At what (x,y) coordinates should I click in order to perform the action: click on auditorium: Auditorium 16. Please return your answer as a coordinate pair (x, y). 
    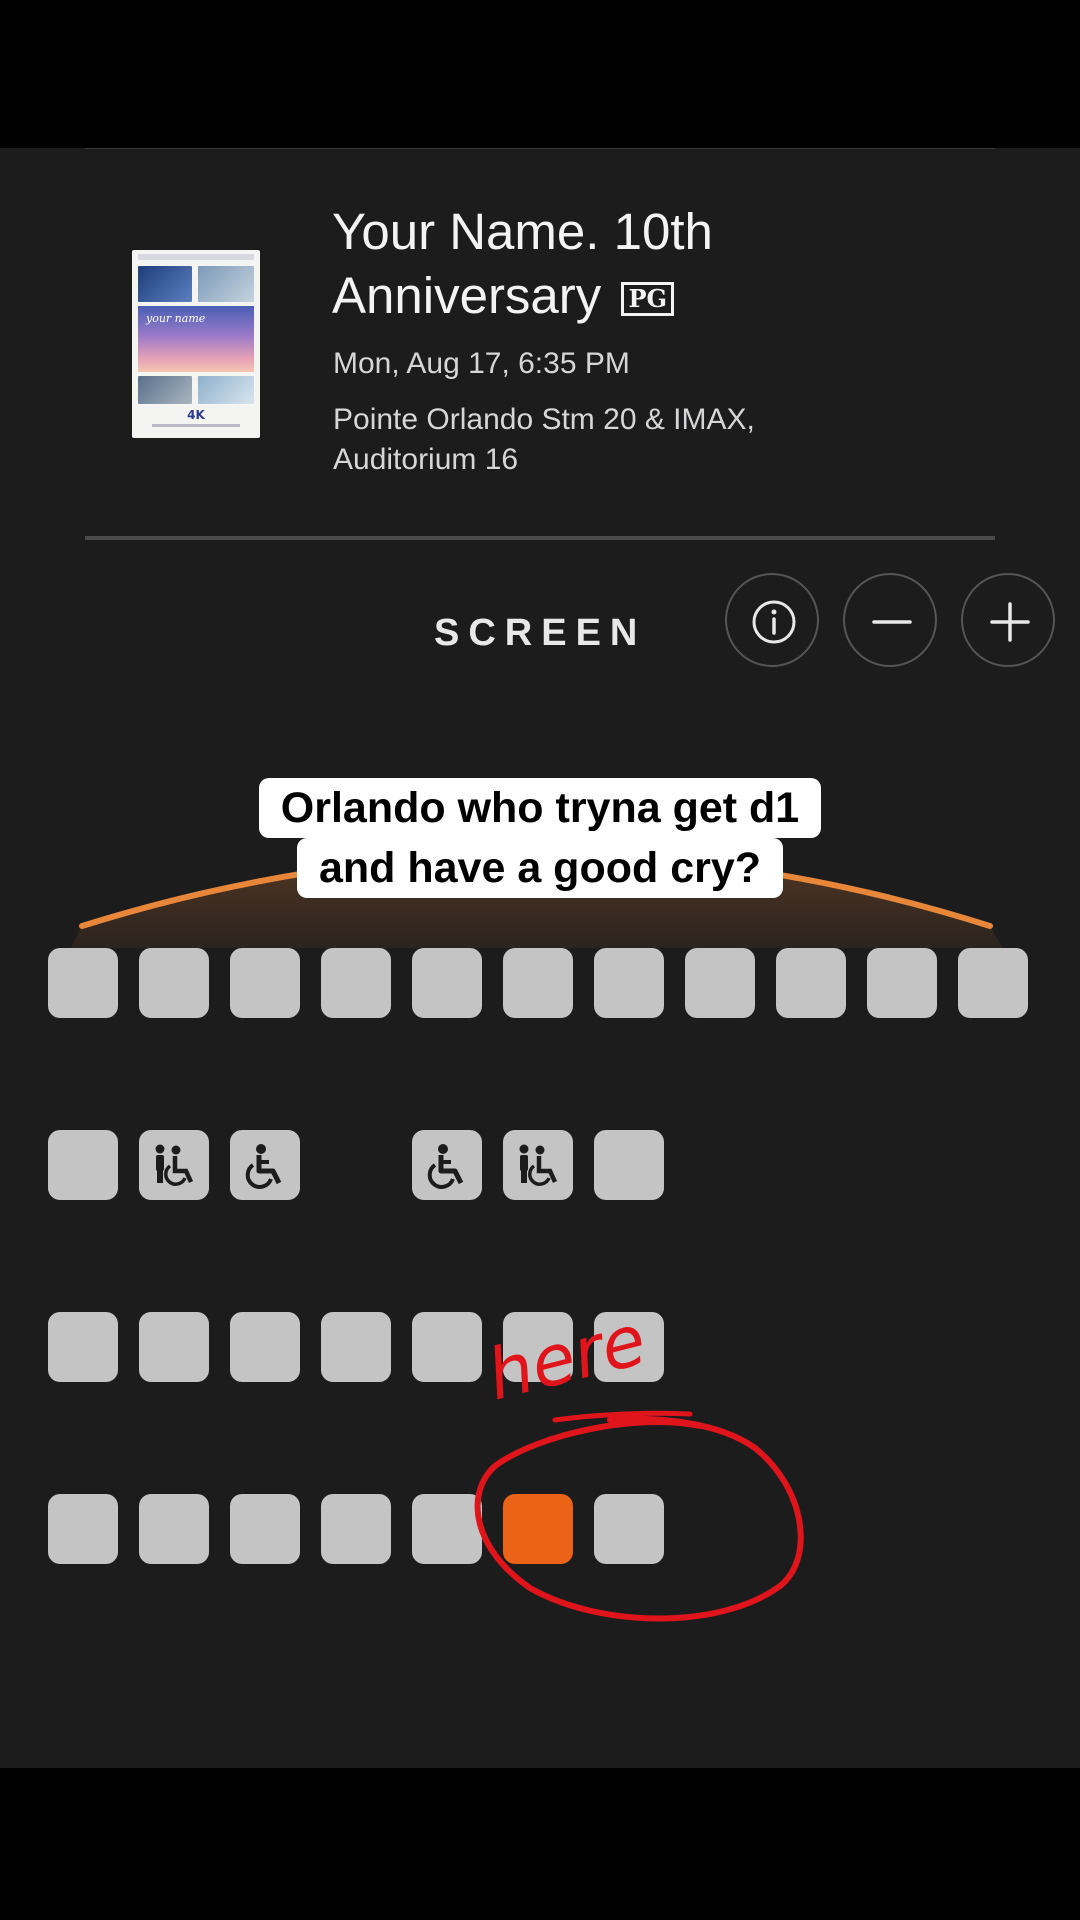
    Looking at the image, I should click on (426, 459).